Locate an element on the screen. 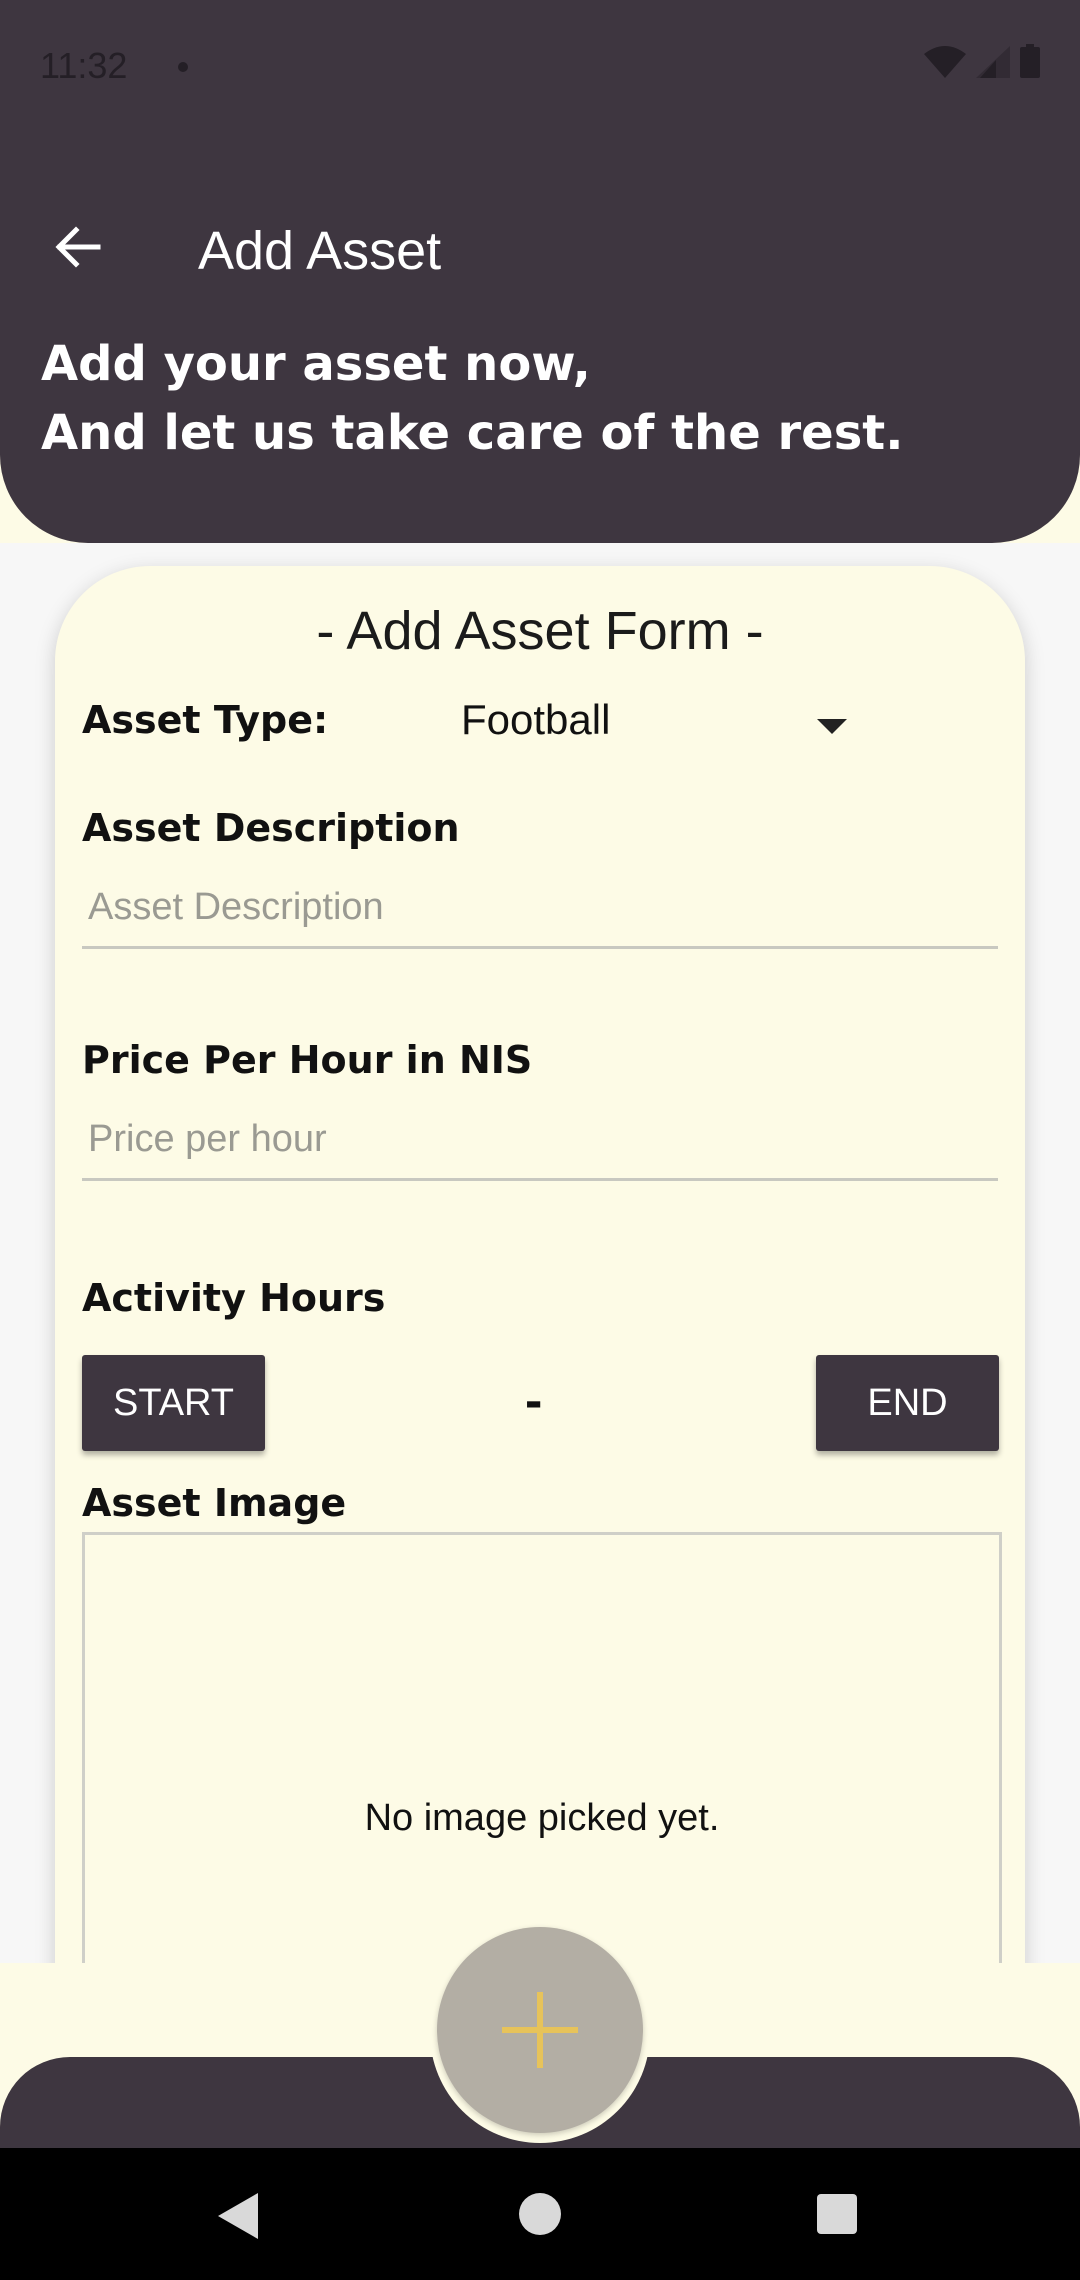 Image resolution: width=1080 pixels, height=2280 pixels. status-icons is located at coordinates (982, 61).